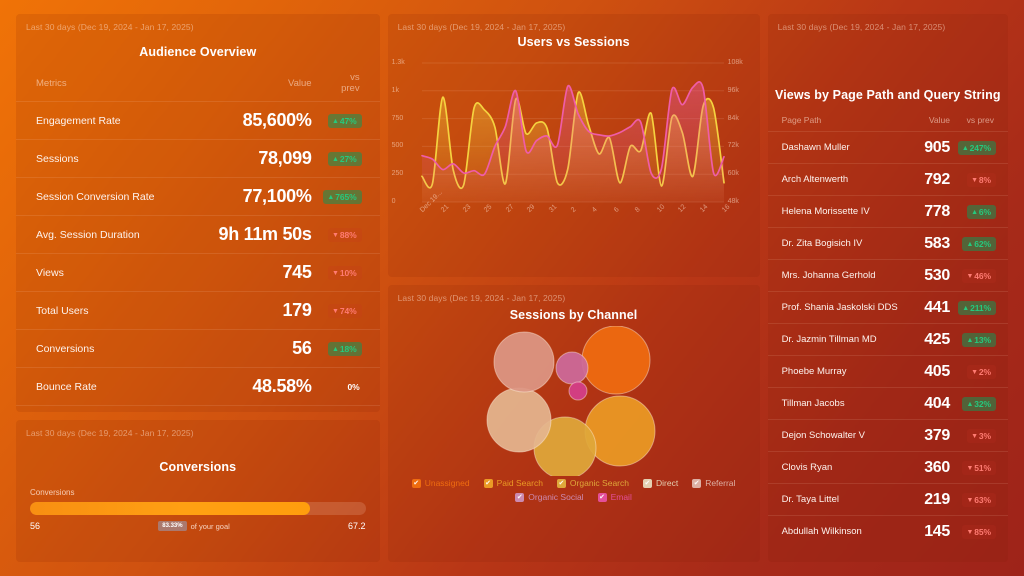 This screenshot has height=576, width=1024. Describe the element at coordinates (980, 120) in the screenshot. I see `col-vs-prev: vs prev` at that location.